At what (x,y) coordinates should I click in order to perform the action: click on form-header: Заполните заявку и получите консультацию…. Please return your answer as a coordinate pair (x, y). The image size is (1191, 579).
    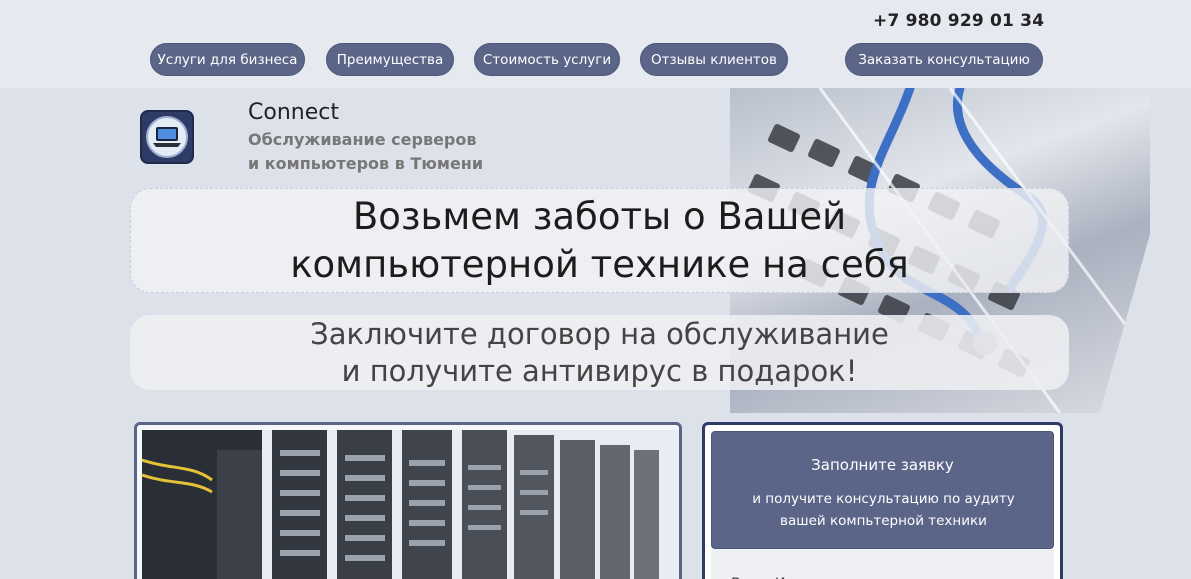
    Looking at the image, I should click on (882, 490).